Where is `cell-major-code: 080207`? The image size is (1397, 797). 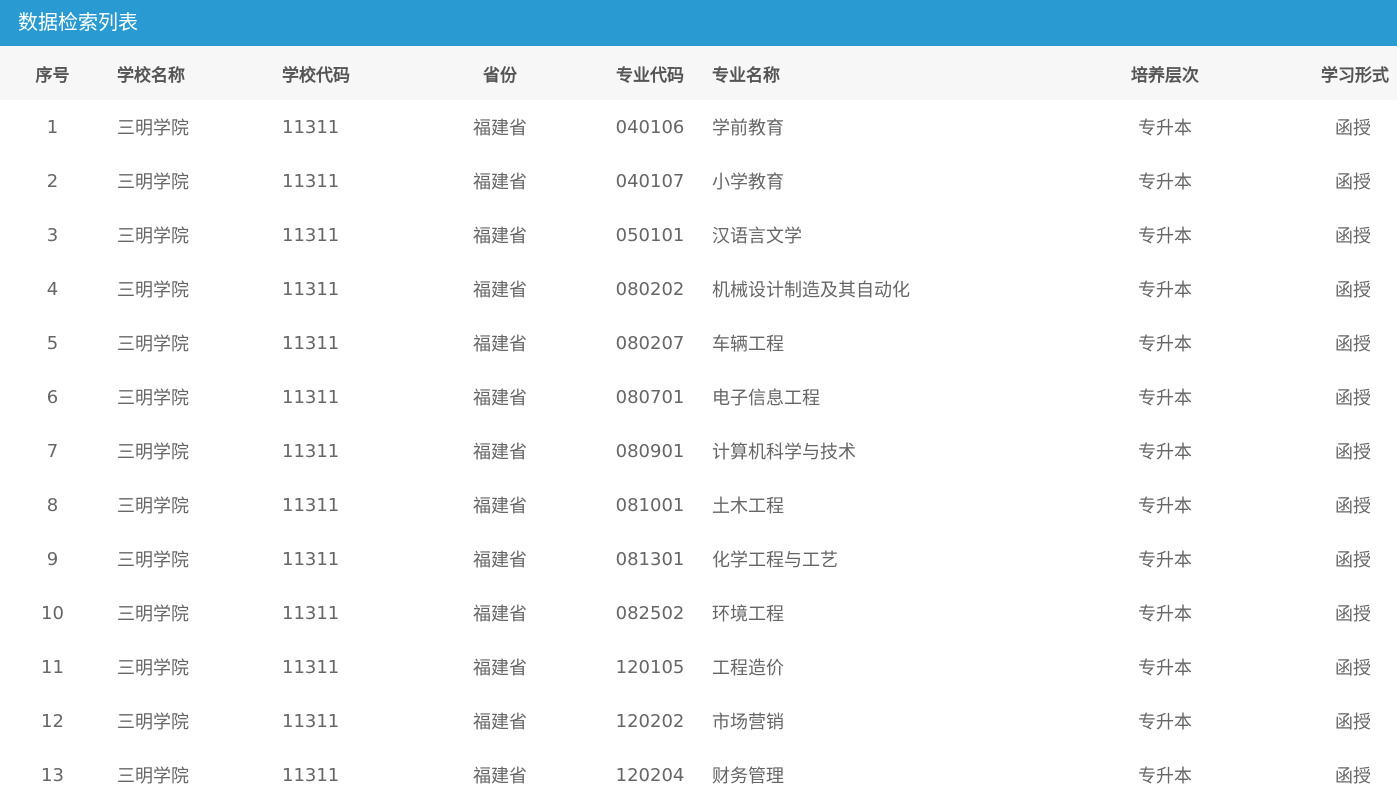 cell-major-code: 080207 is located at coordinates (650, 343).